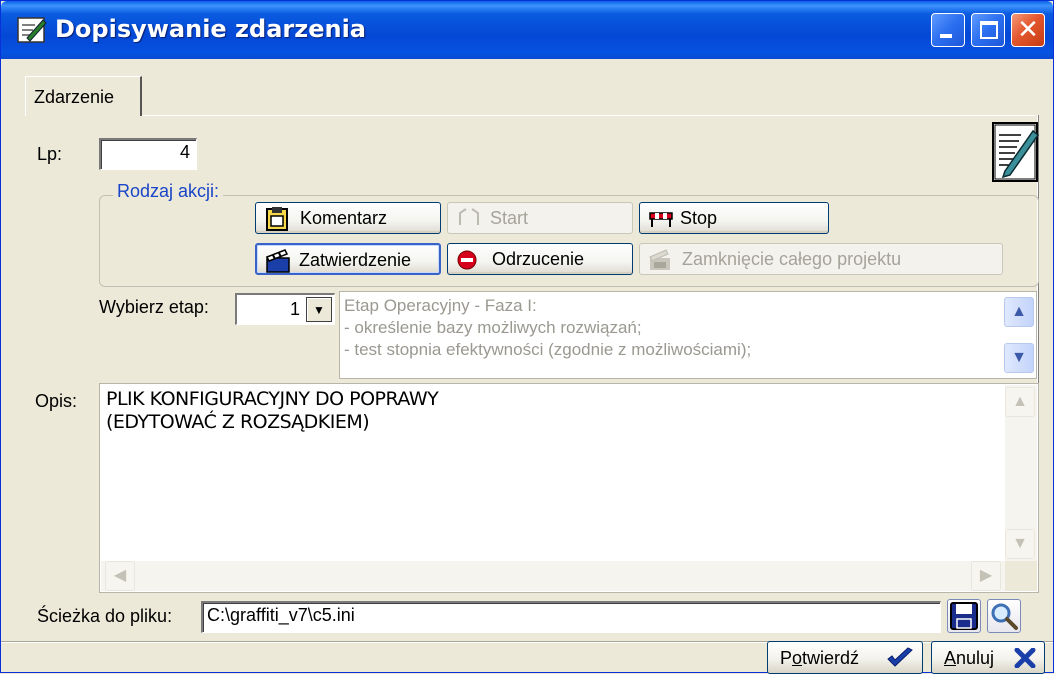 The image size is (1054, 674). I want to click on etap-value: 1, so click(294, 309).